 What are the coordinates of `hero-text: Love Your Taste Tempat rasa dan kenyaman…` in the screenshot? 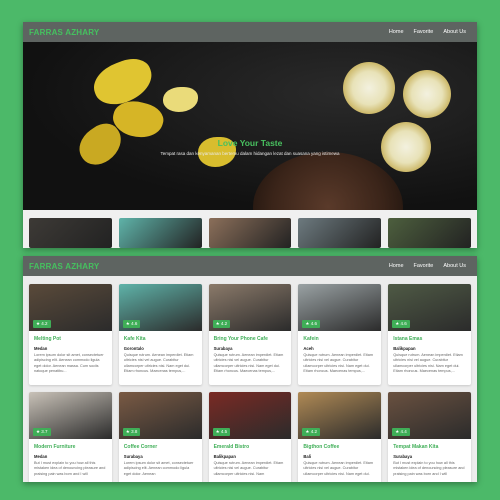 It's located at (250, 147).